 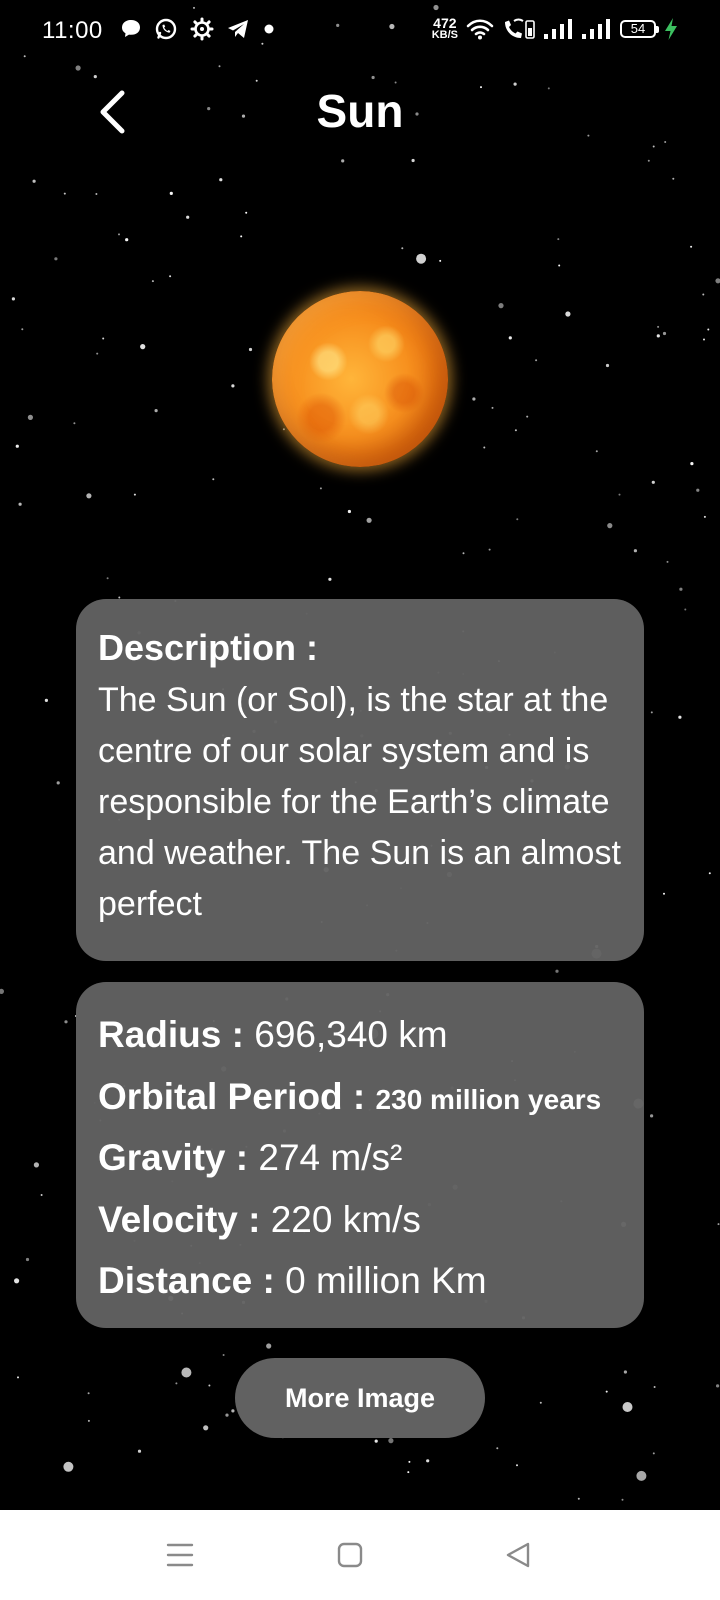 I want to click on navigation-bar, so click(x=360, y=1555).